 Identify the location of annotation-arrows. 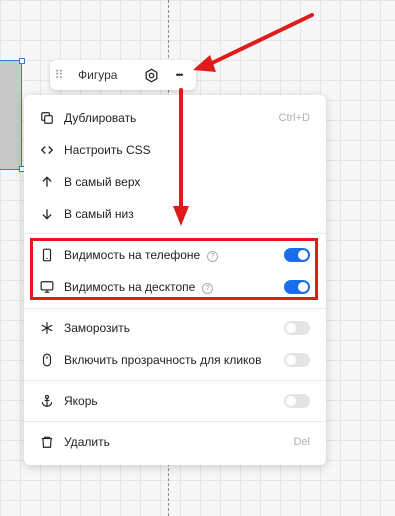
(243, 119).